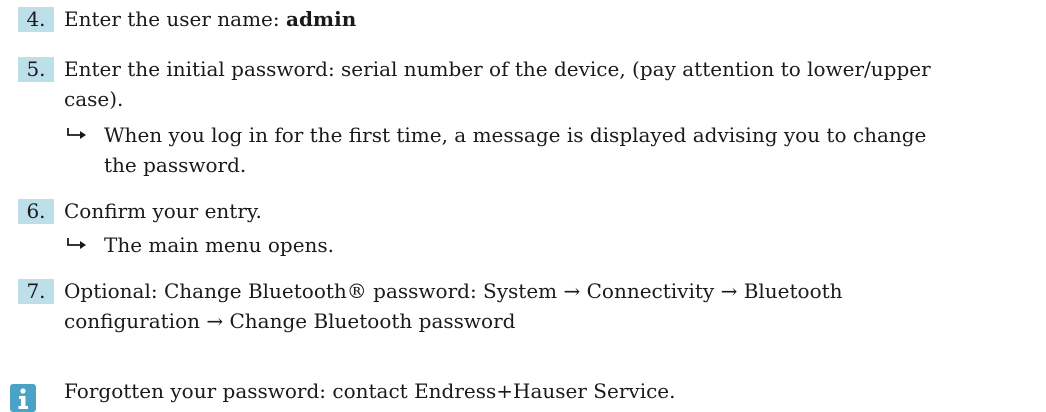 This screenshot has width=1046, height=412. Describe the element at coordinates (175, 165) in the screenshot. I see `result-text-line-2: the password.` at that location.